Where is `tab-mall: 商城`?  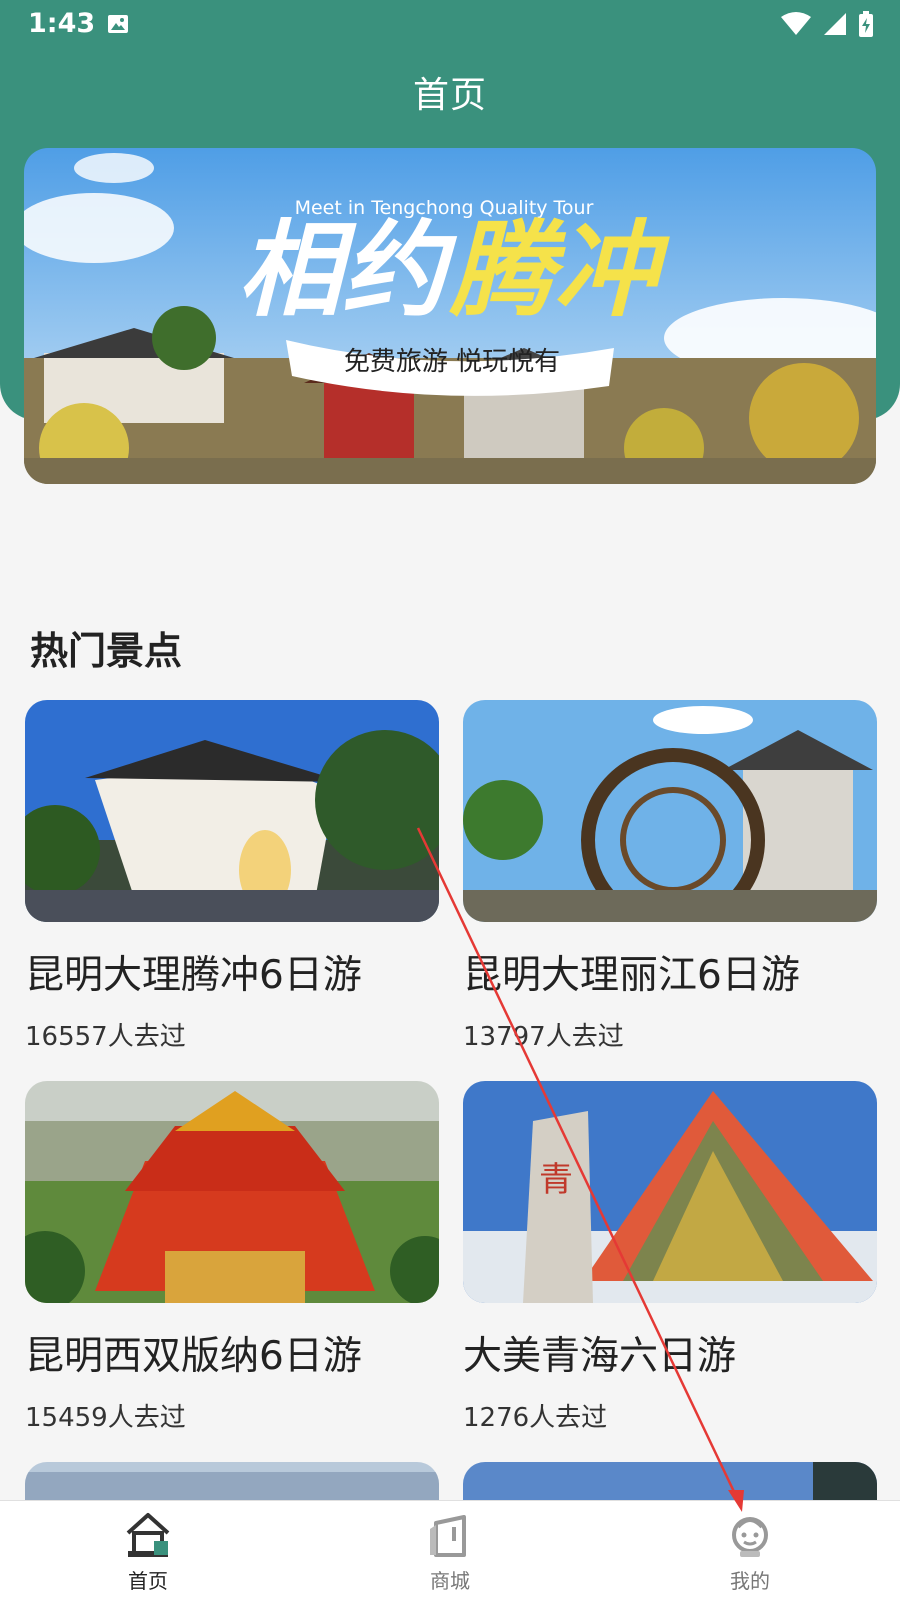 tab-mall: 商城 is located at coordinates (450, 1551).